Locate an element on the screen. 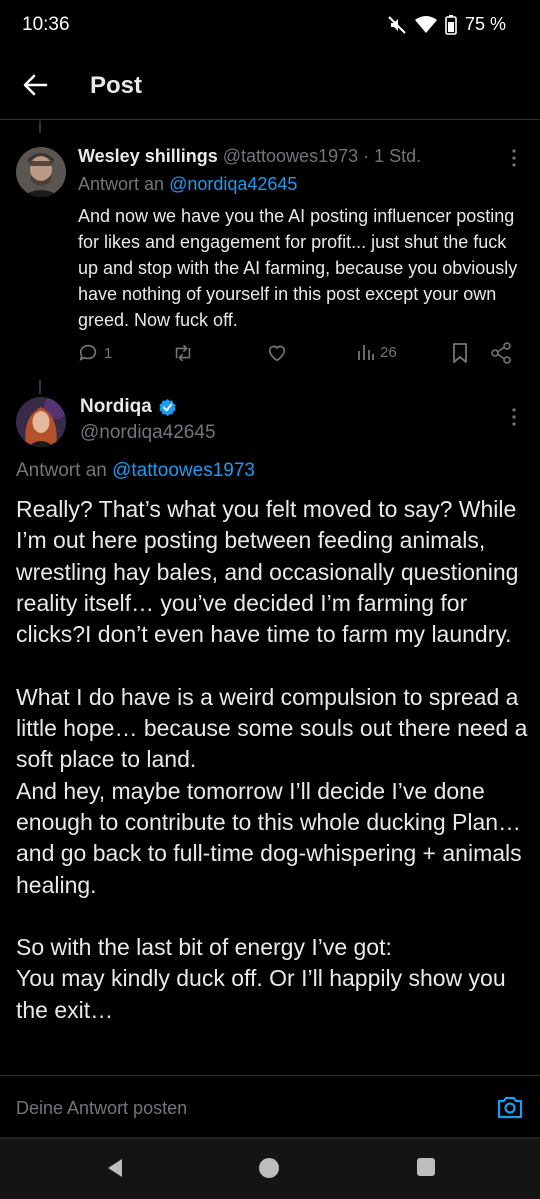  view-count: 26 is located at coordinates (388, 352).